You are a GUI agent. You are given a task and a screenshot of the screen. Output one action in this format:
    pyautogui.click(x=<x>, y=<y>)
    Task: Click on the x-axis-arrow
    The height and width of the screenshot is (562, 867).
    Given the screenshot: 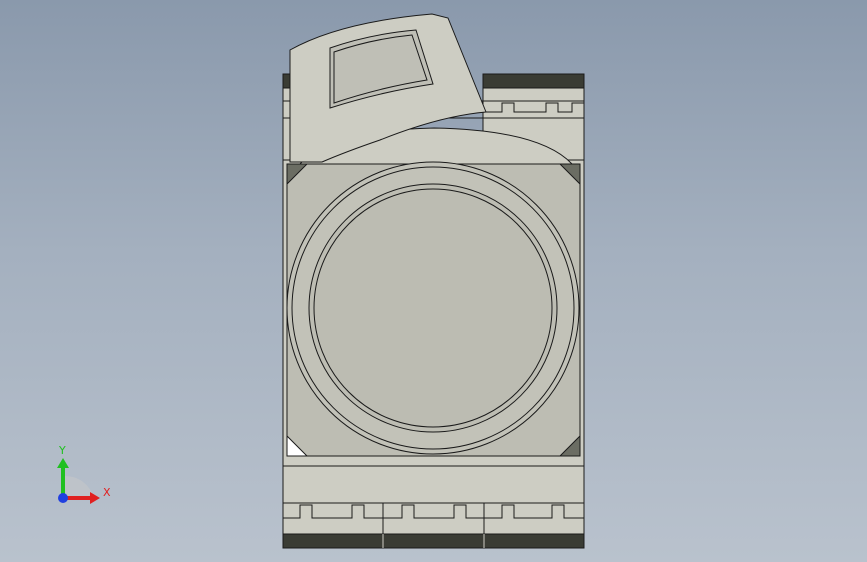 What is the action you would take?
    pyautogui.click(x=95, y=498)
    